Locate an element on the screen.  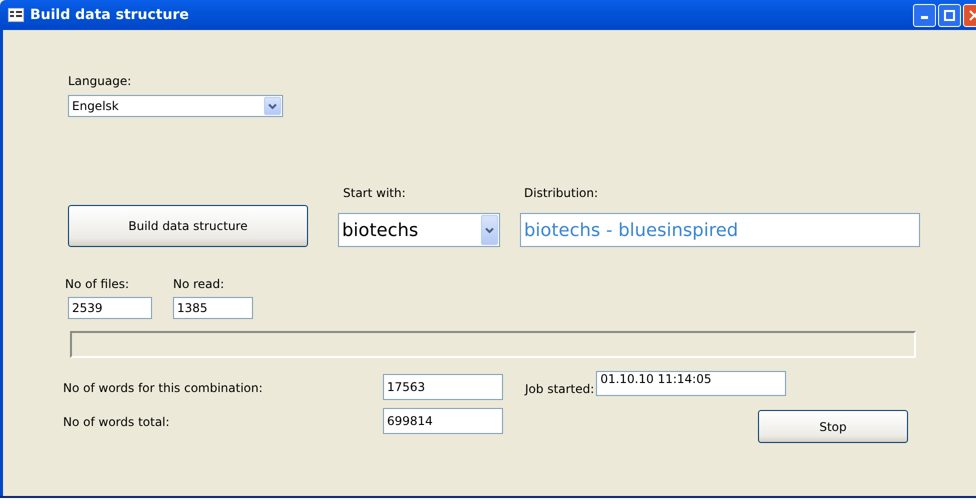
form-icon is located at coordinates (16, 15).